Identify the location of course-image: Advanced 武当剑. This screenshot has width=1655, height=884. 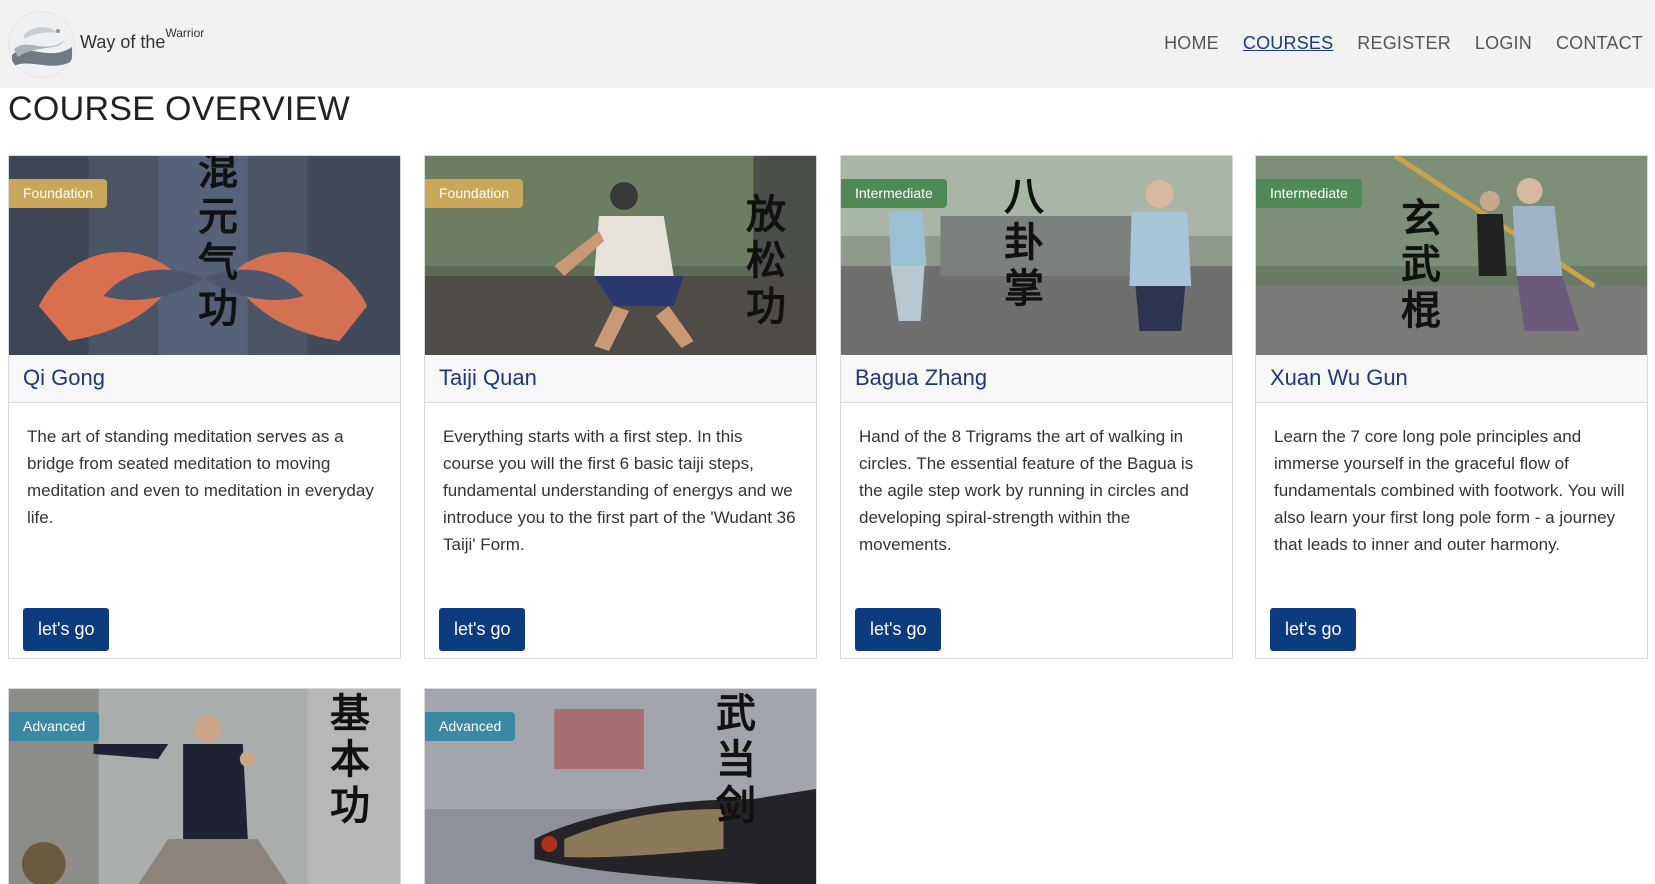
(620, 786).